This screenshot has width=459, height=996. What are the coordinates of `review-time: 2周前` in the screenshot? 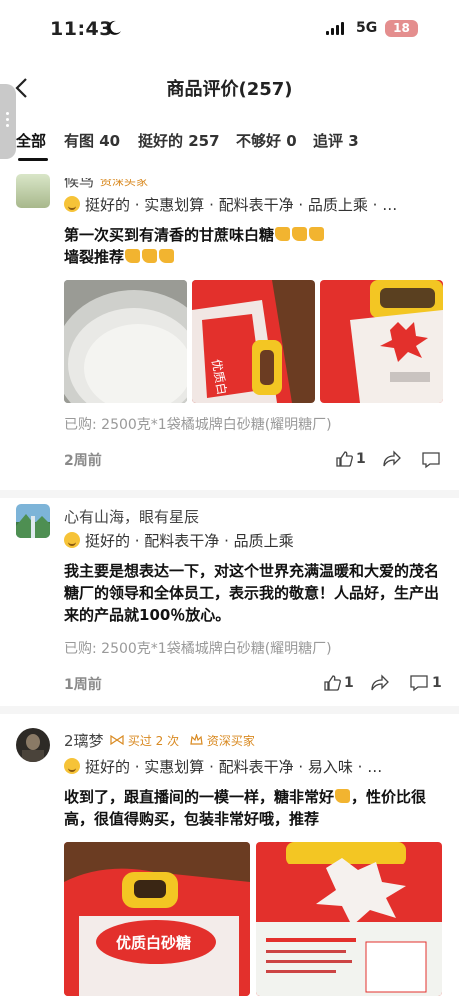 It's located at (83, 461).